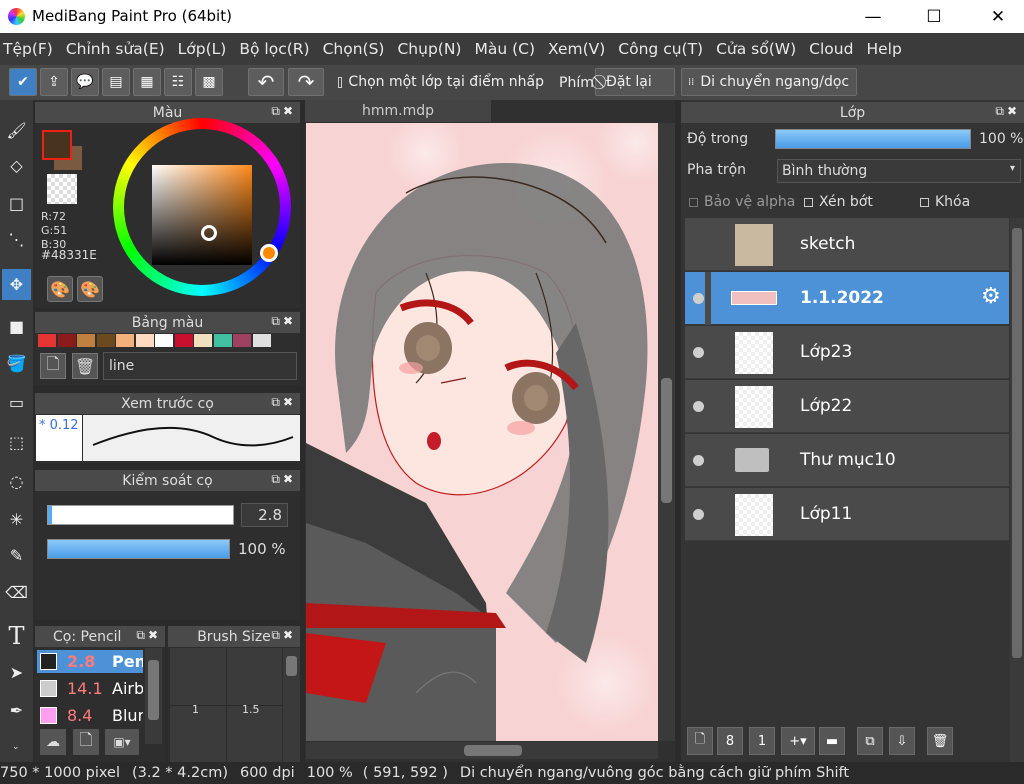 The image size is (1024, 784). I want to click on check-icon: ✔, so click(23, 82).